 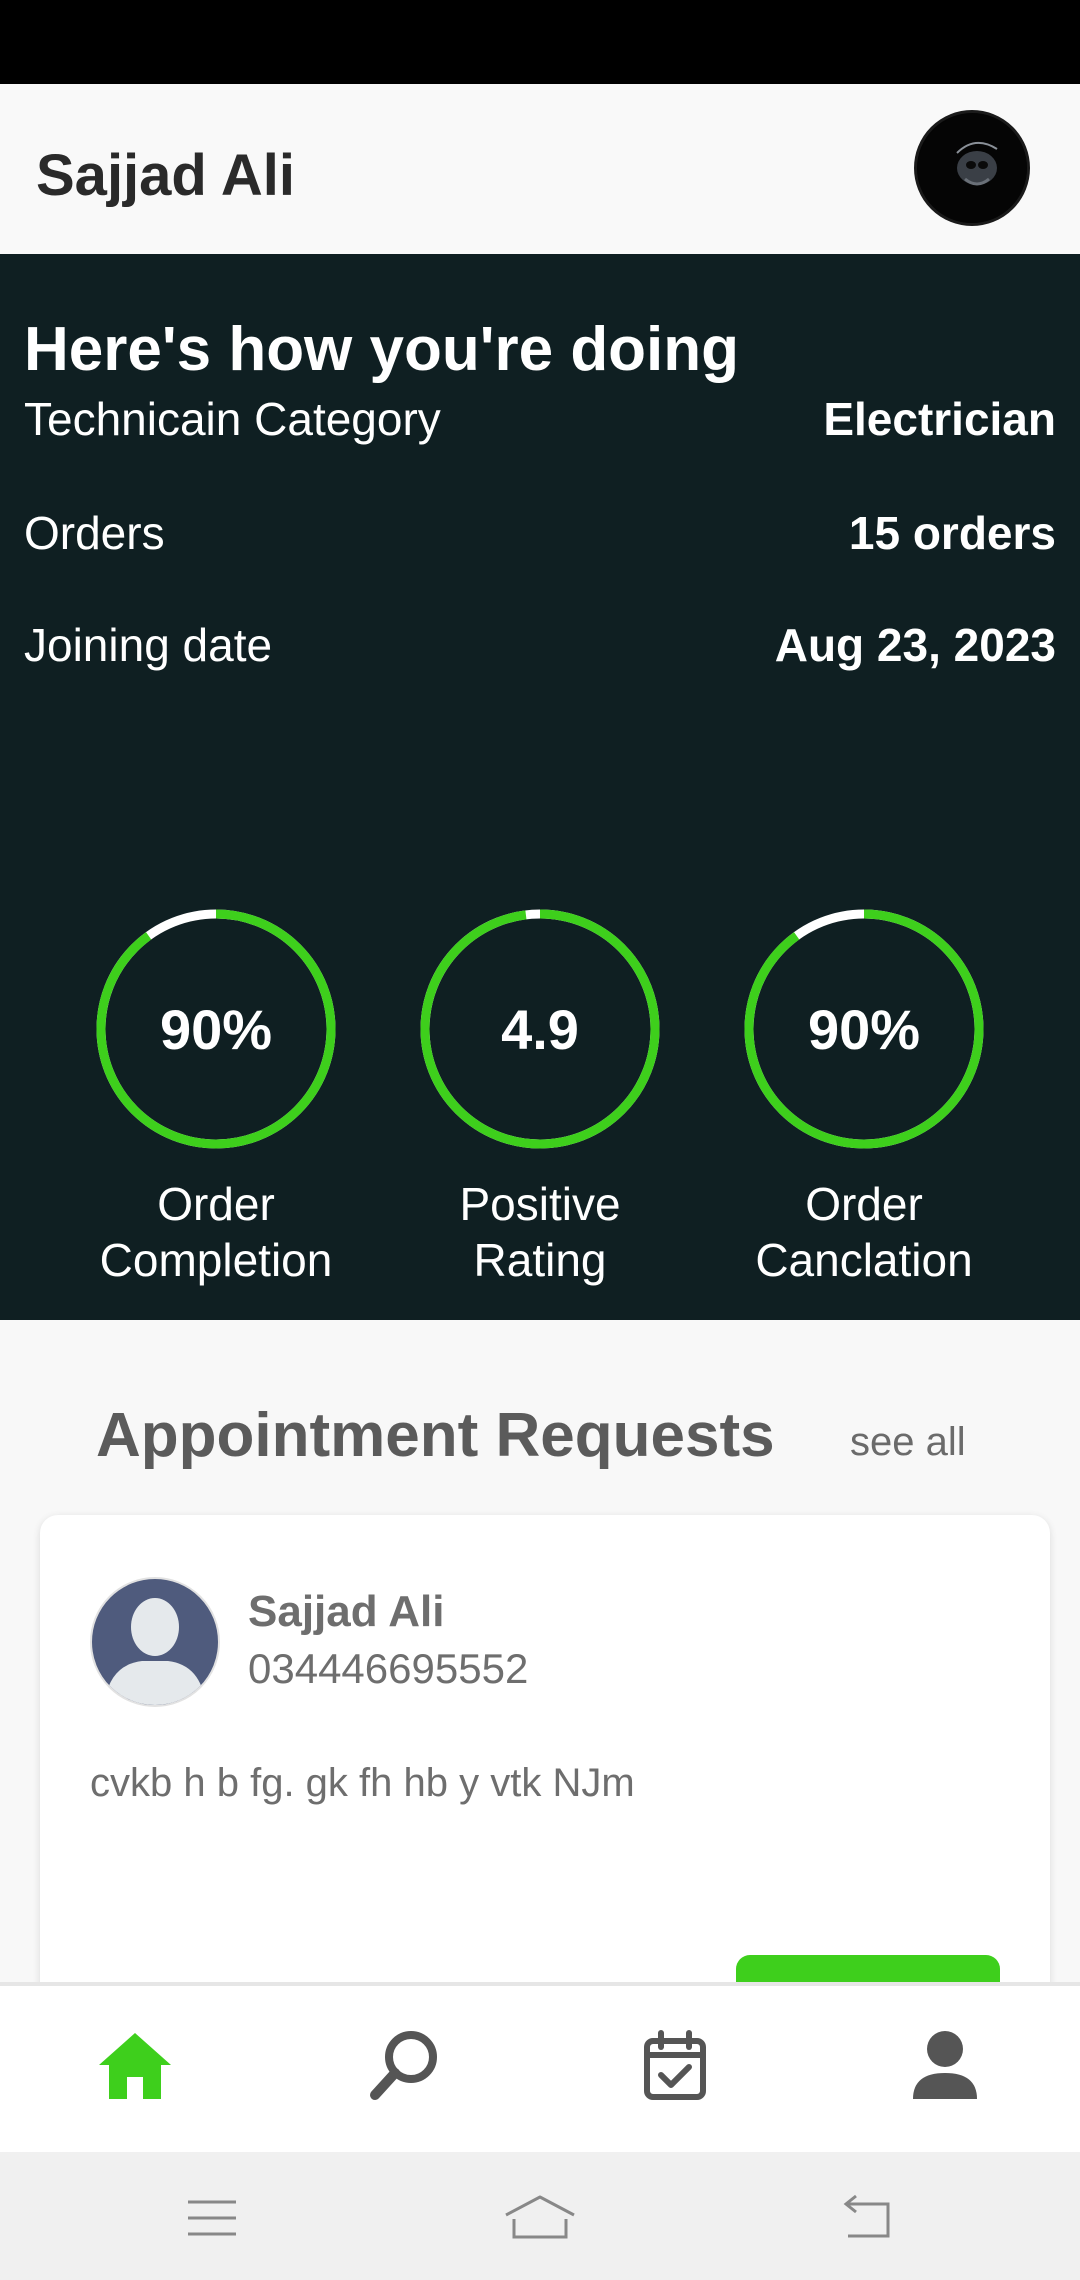 What do you see at coordinates (540, 2067) in the screenshot?
I see `bottom-navigation` at bounding box center [540, 2067].